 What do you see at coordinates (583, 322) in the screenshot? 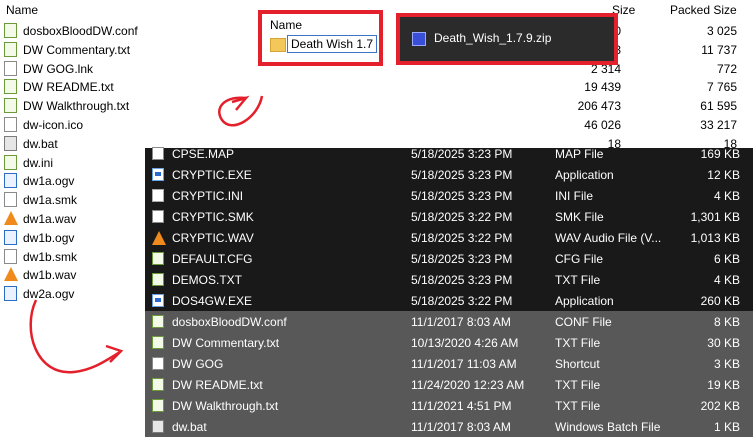
I see `explorer-row-type: CONF File` at bounding box center [583, 322].